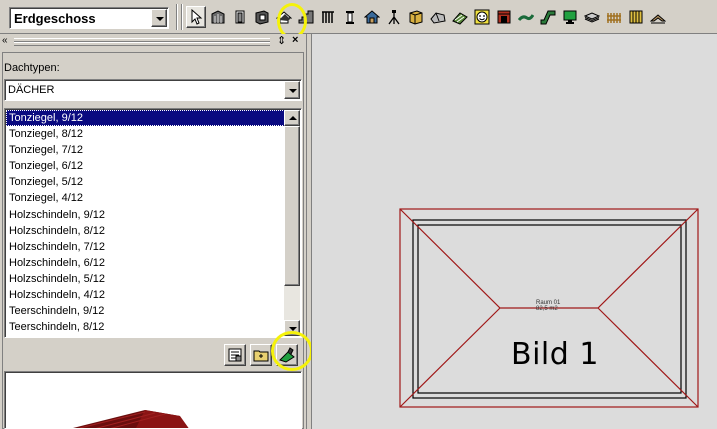  I want to click on new-folder-button, so click(261, 355).